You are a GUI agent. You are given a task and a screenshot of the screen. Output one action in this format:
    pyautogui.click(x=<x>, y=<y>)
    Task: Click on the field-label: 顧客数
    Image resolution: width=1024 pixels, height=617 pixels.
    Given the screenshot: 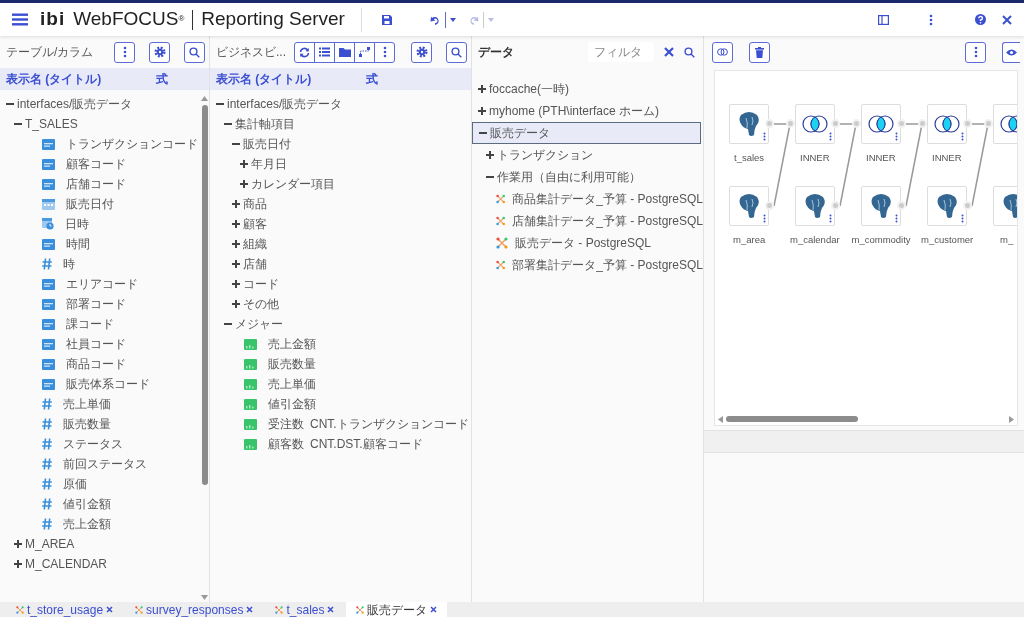 What is the action you would take?
    pyautogui.click(x=286, y=444)
    